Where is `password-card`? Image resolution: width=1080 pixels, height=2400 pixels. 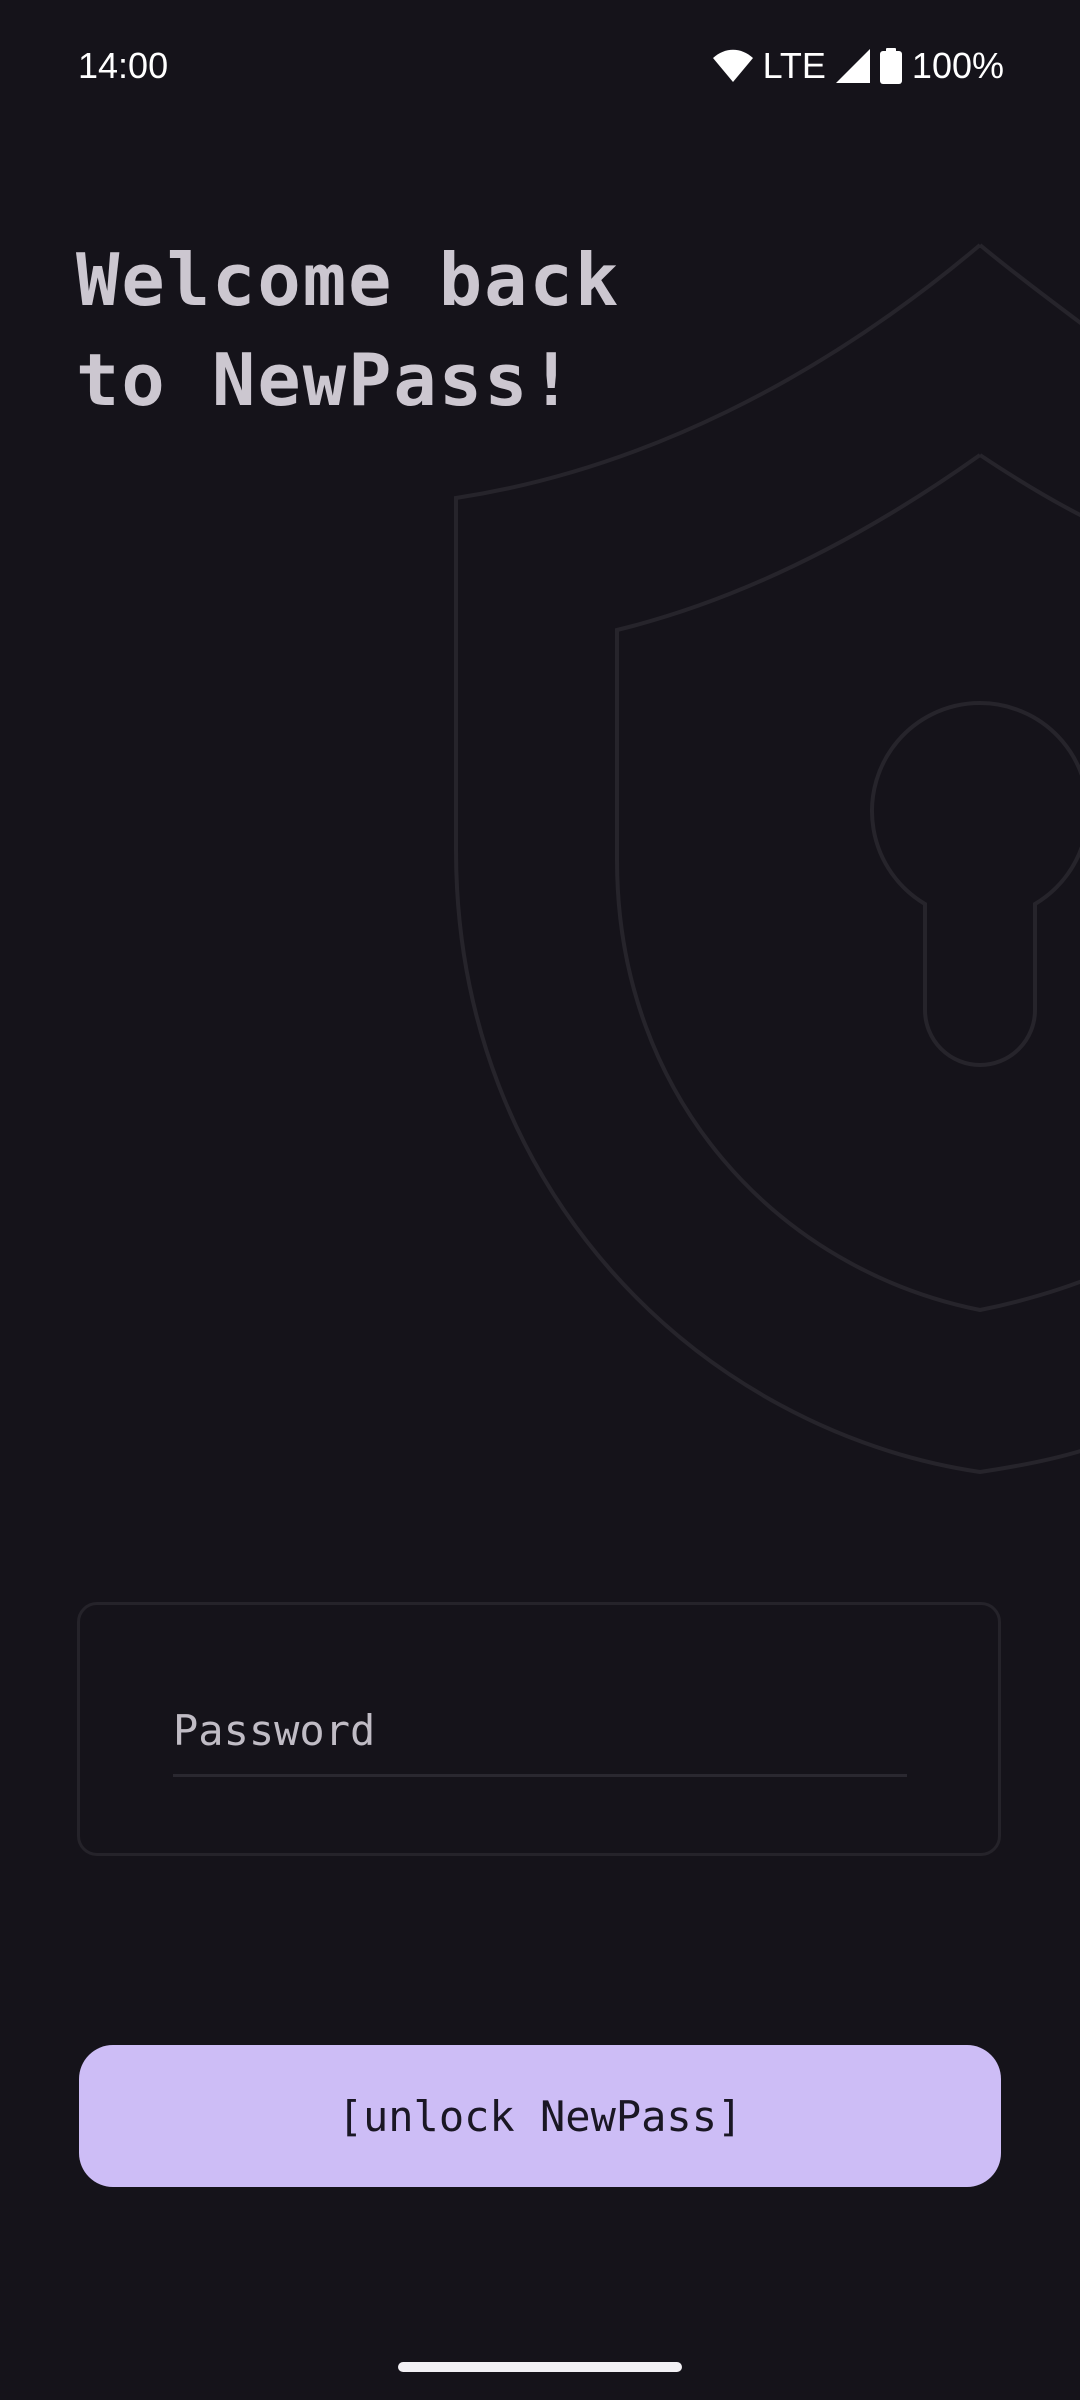
password-card is located at coordinates (539, 1729).